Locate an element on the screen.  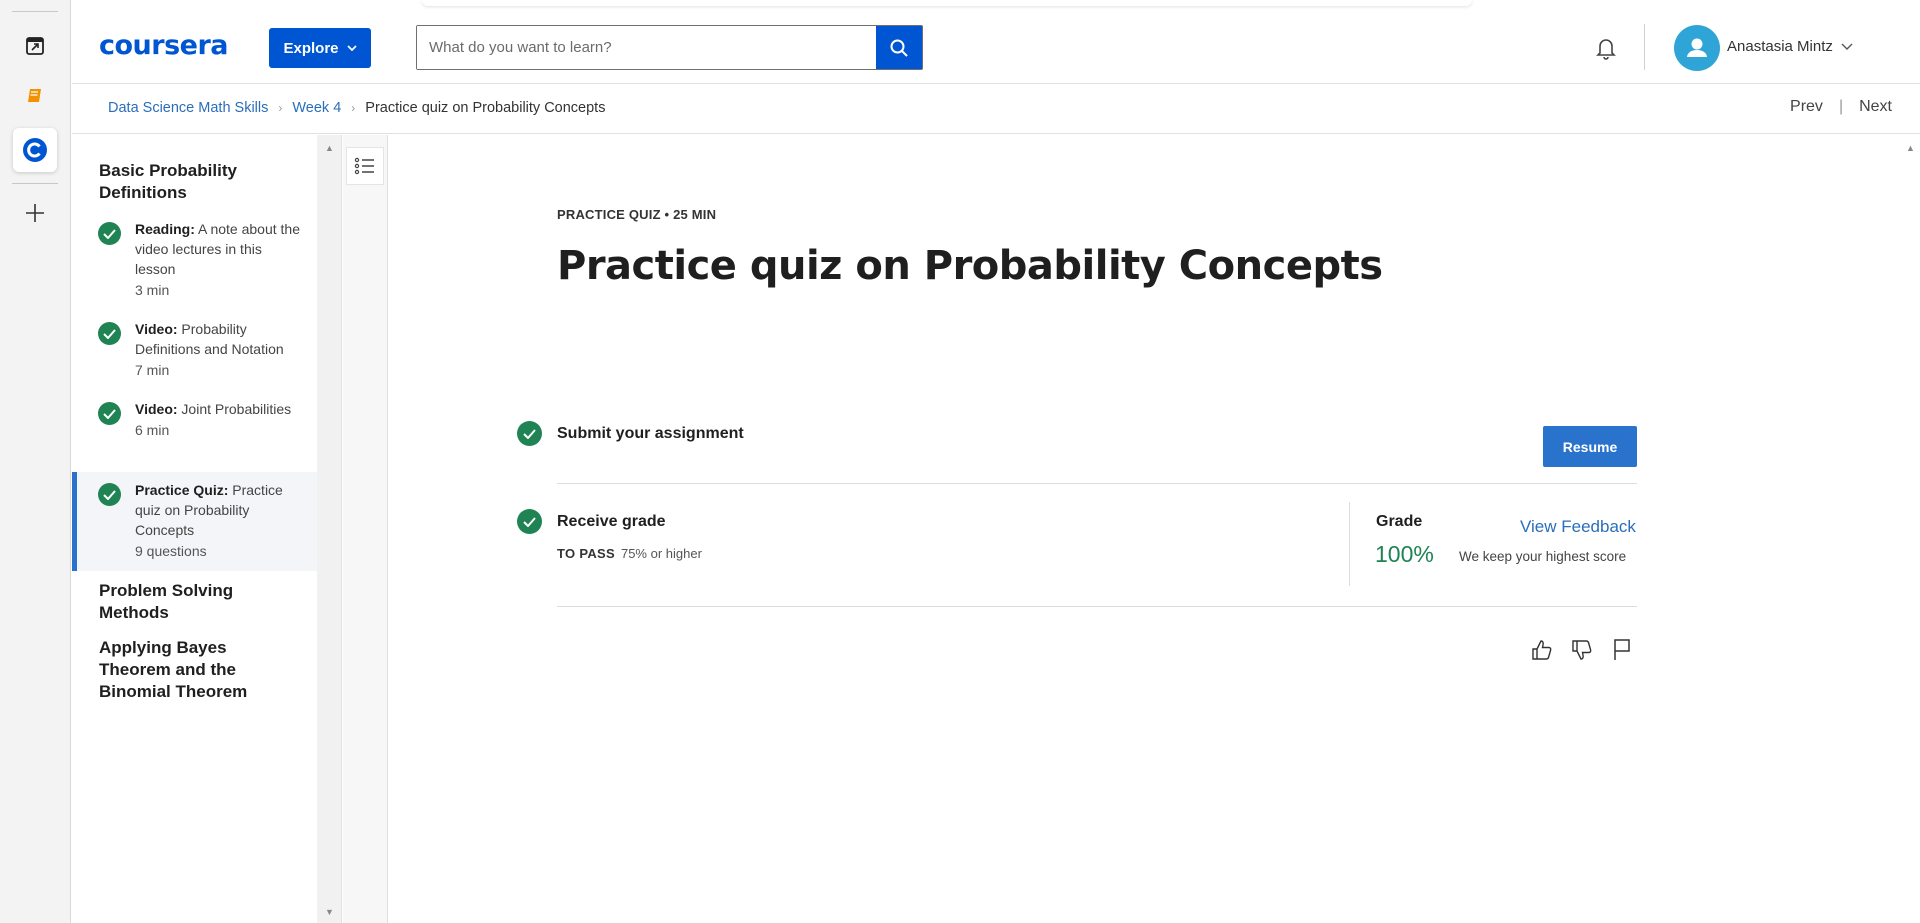
sidebar-item-video-joint: Video: Joint Probabilities 6 min is located at coordinates (194, 429).